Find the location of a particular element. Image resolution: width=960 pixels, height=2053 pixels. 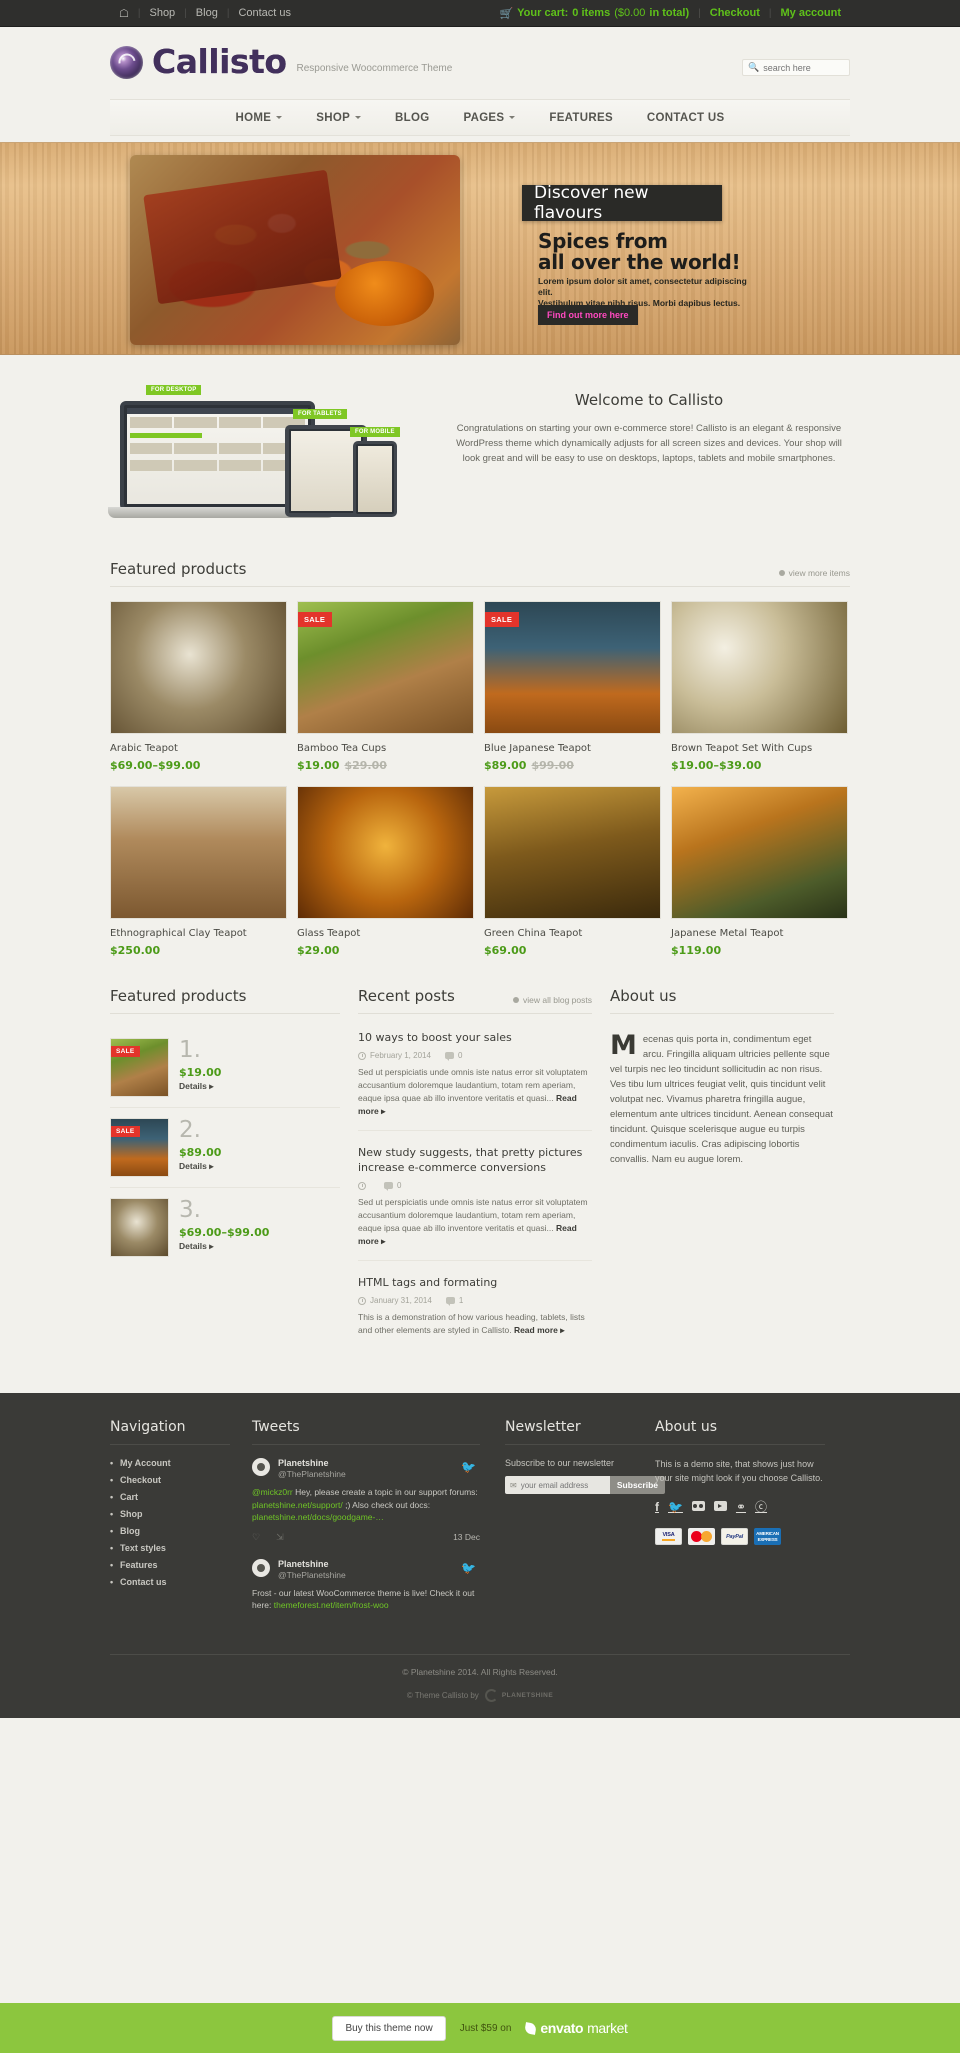

nav-item-home: HOME is located at coordinates (259, 118).